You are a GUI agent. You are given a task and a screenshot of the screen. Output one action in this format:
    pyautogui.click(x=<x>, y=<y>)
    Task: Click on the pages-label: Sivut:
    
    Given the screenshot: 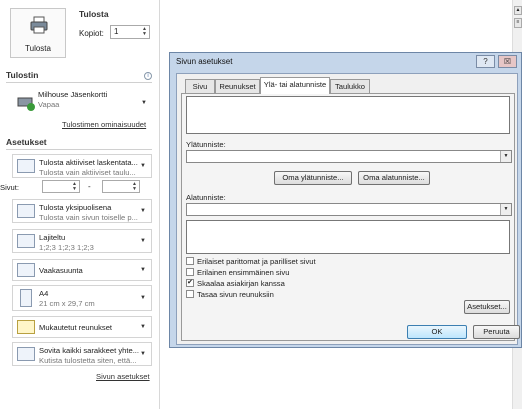 What is the action you would take?
    pyautogui.click(x=9, y=187)
    